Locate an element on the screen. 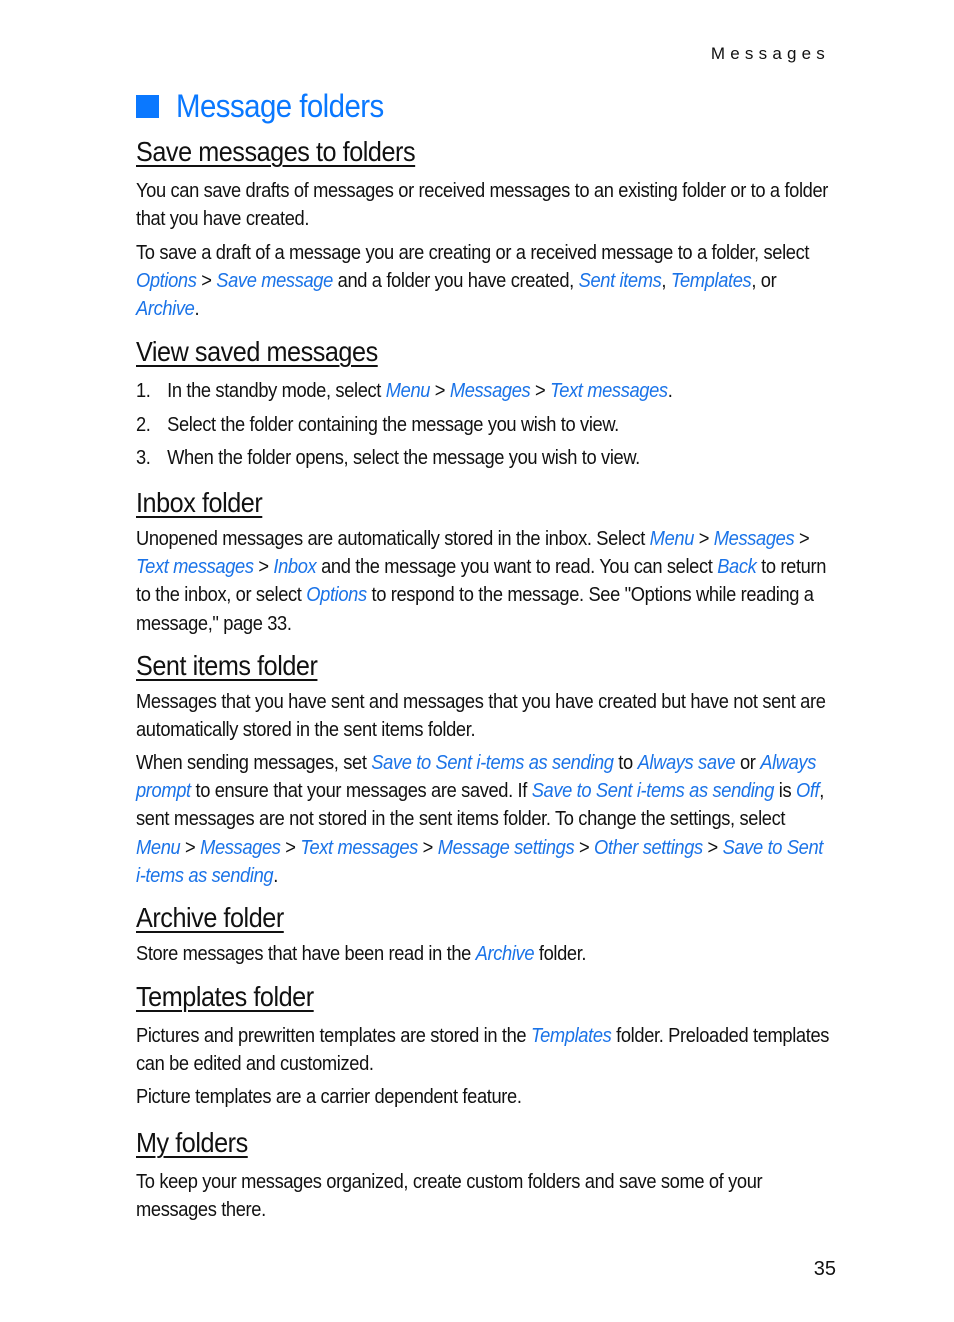 This screenshot has width=954, height=1322. running-head: Messages is located at coordinates (770, 53).